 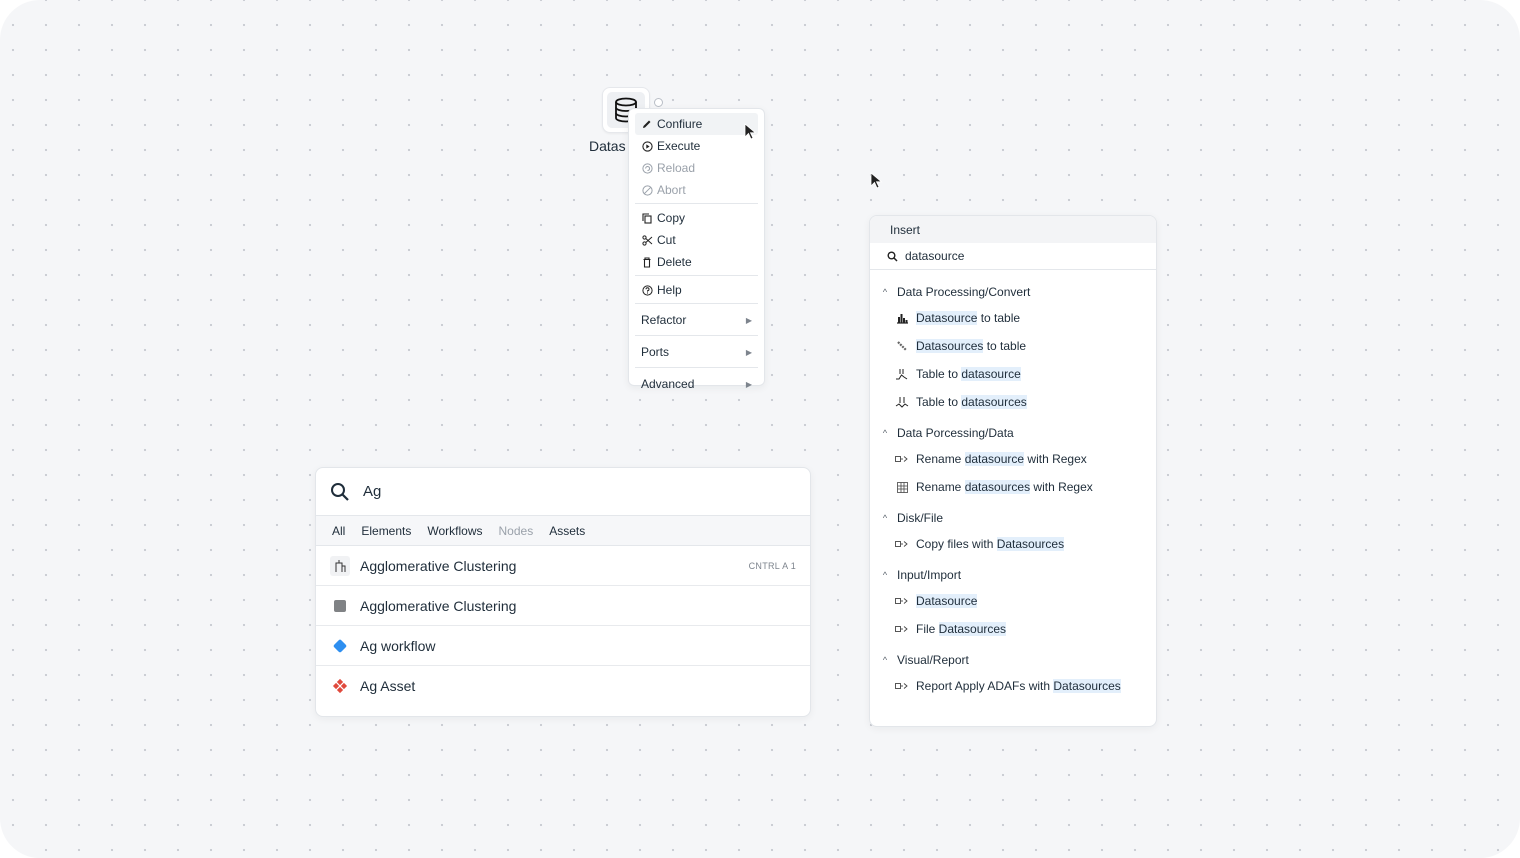 I want to click on menu-item-help: Help, so click(x=696, y=290).